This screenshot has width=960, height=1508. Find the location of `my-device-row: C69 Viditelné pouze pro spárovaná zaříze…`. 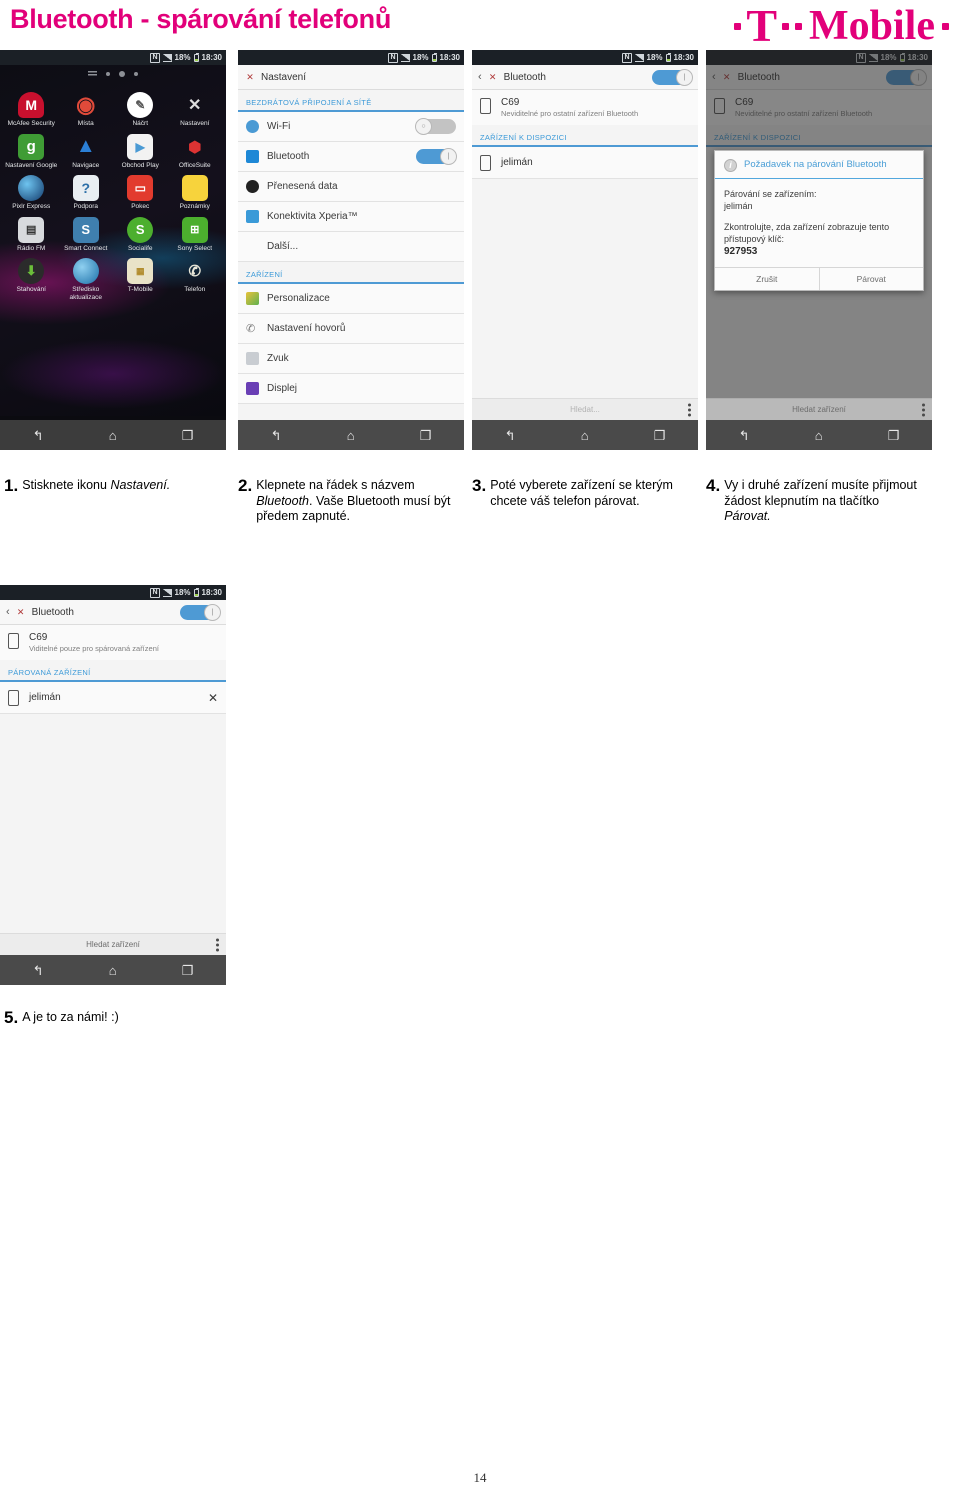

my-device-row: C69 Viditelné pouze pro spárovaná zaříze… is located at coordinates (113, 642).